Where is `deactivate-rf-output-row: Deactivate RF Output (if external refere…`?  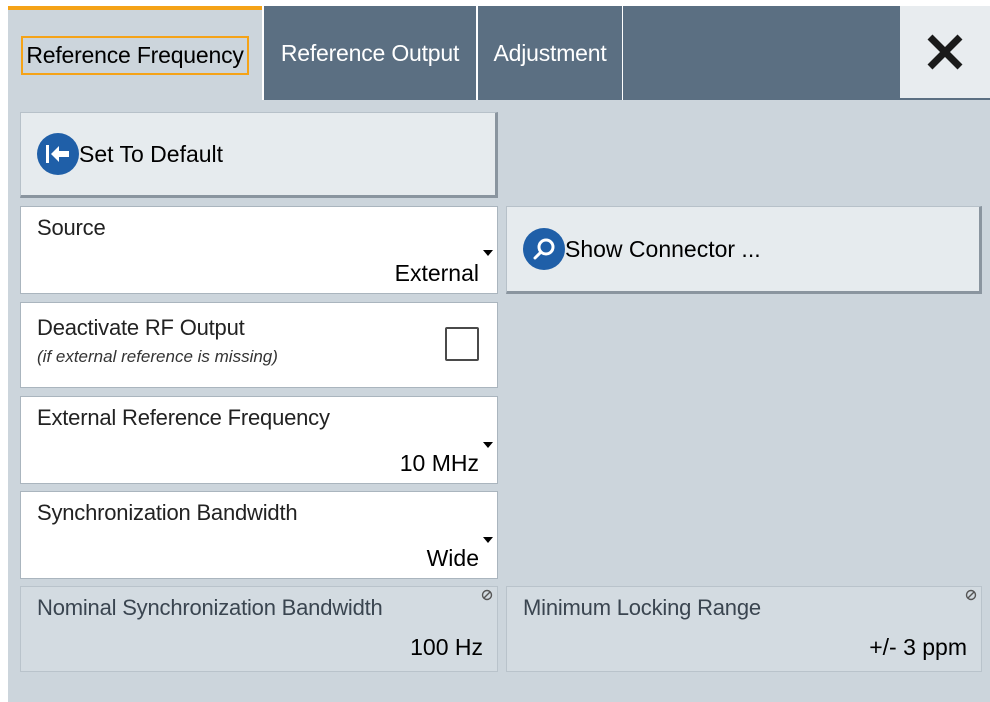 deactivate-rf-output-row: Deactivate RF Output (if external refere… is located at coordinates (259, 345).